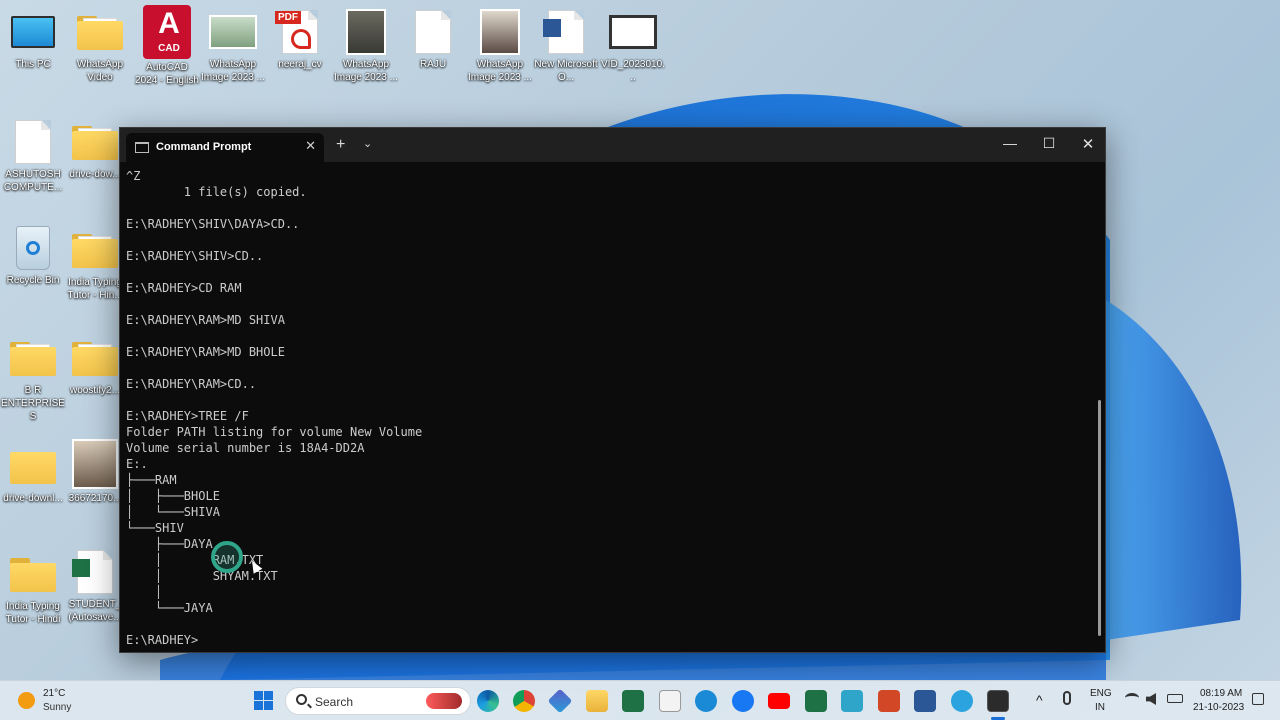 This screenshot has height=720, width=1280. Describe the element at coordinates (1088, 144) in the screenshot. I see `close-button: ✕` at that location.